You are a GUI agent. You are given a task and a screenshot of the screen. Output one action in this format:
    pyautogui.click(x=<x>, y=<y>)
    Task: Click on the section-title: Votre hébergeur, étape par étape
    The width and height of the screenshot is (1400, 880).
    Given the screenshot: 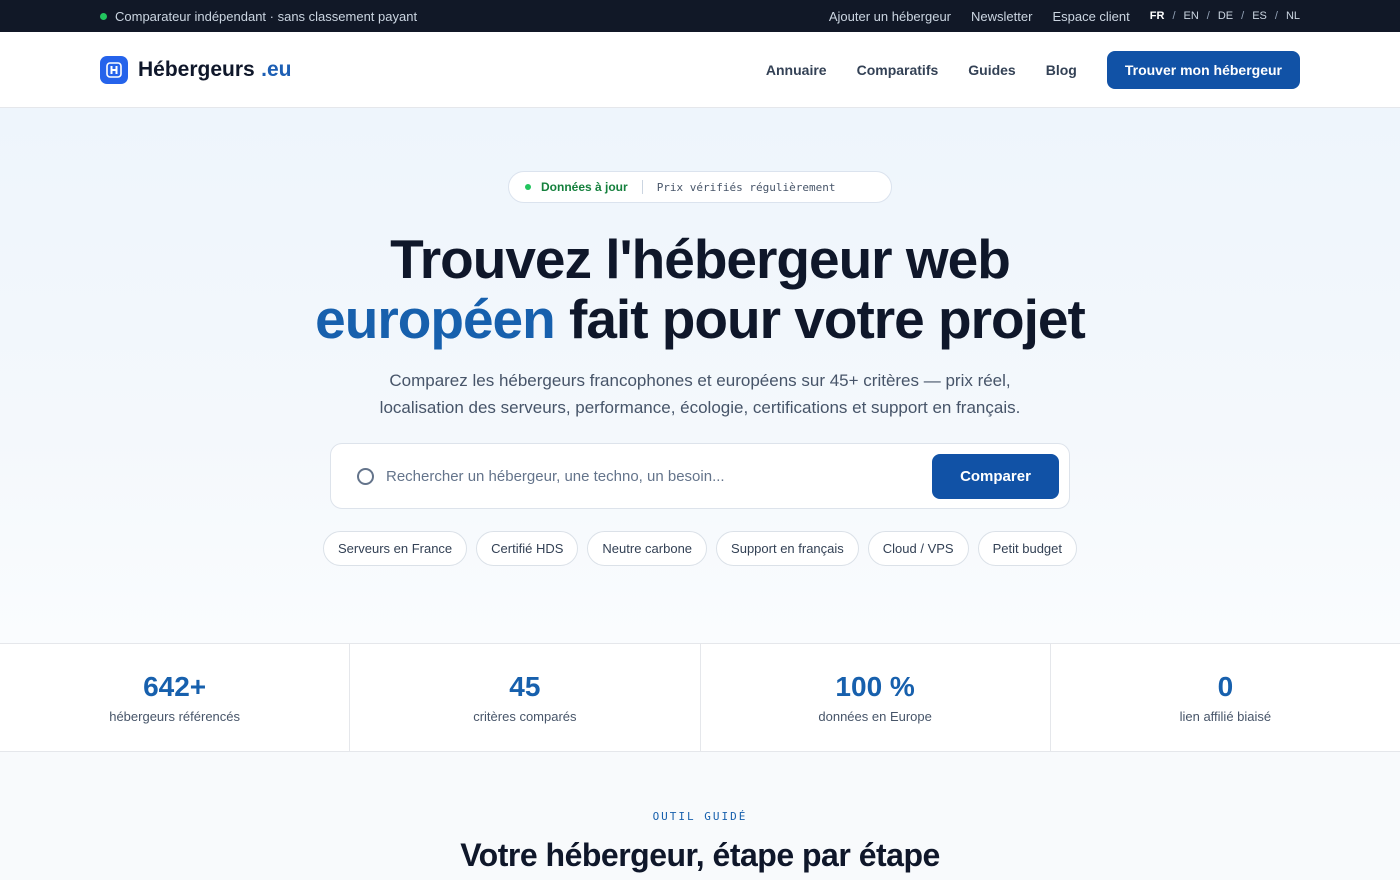 What is the action you would take?
    pyautogui.click(x=700, y=855)
    